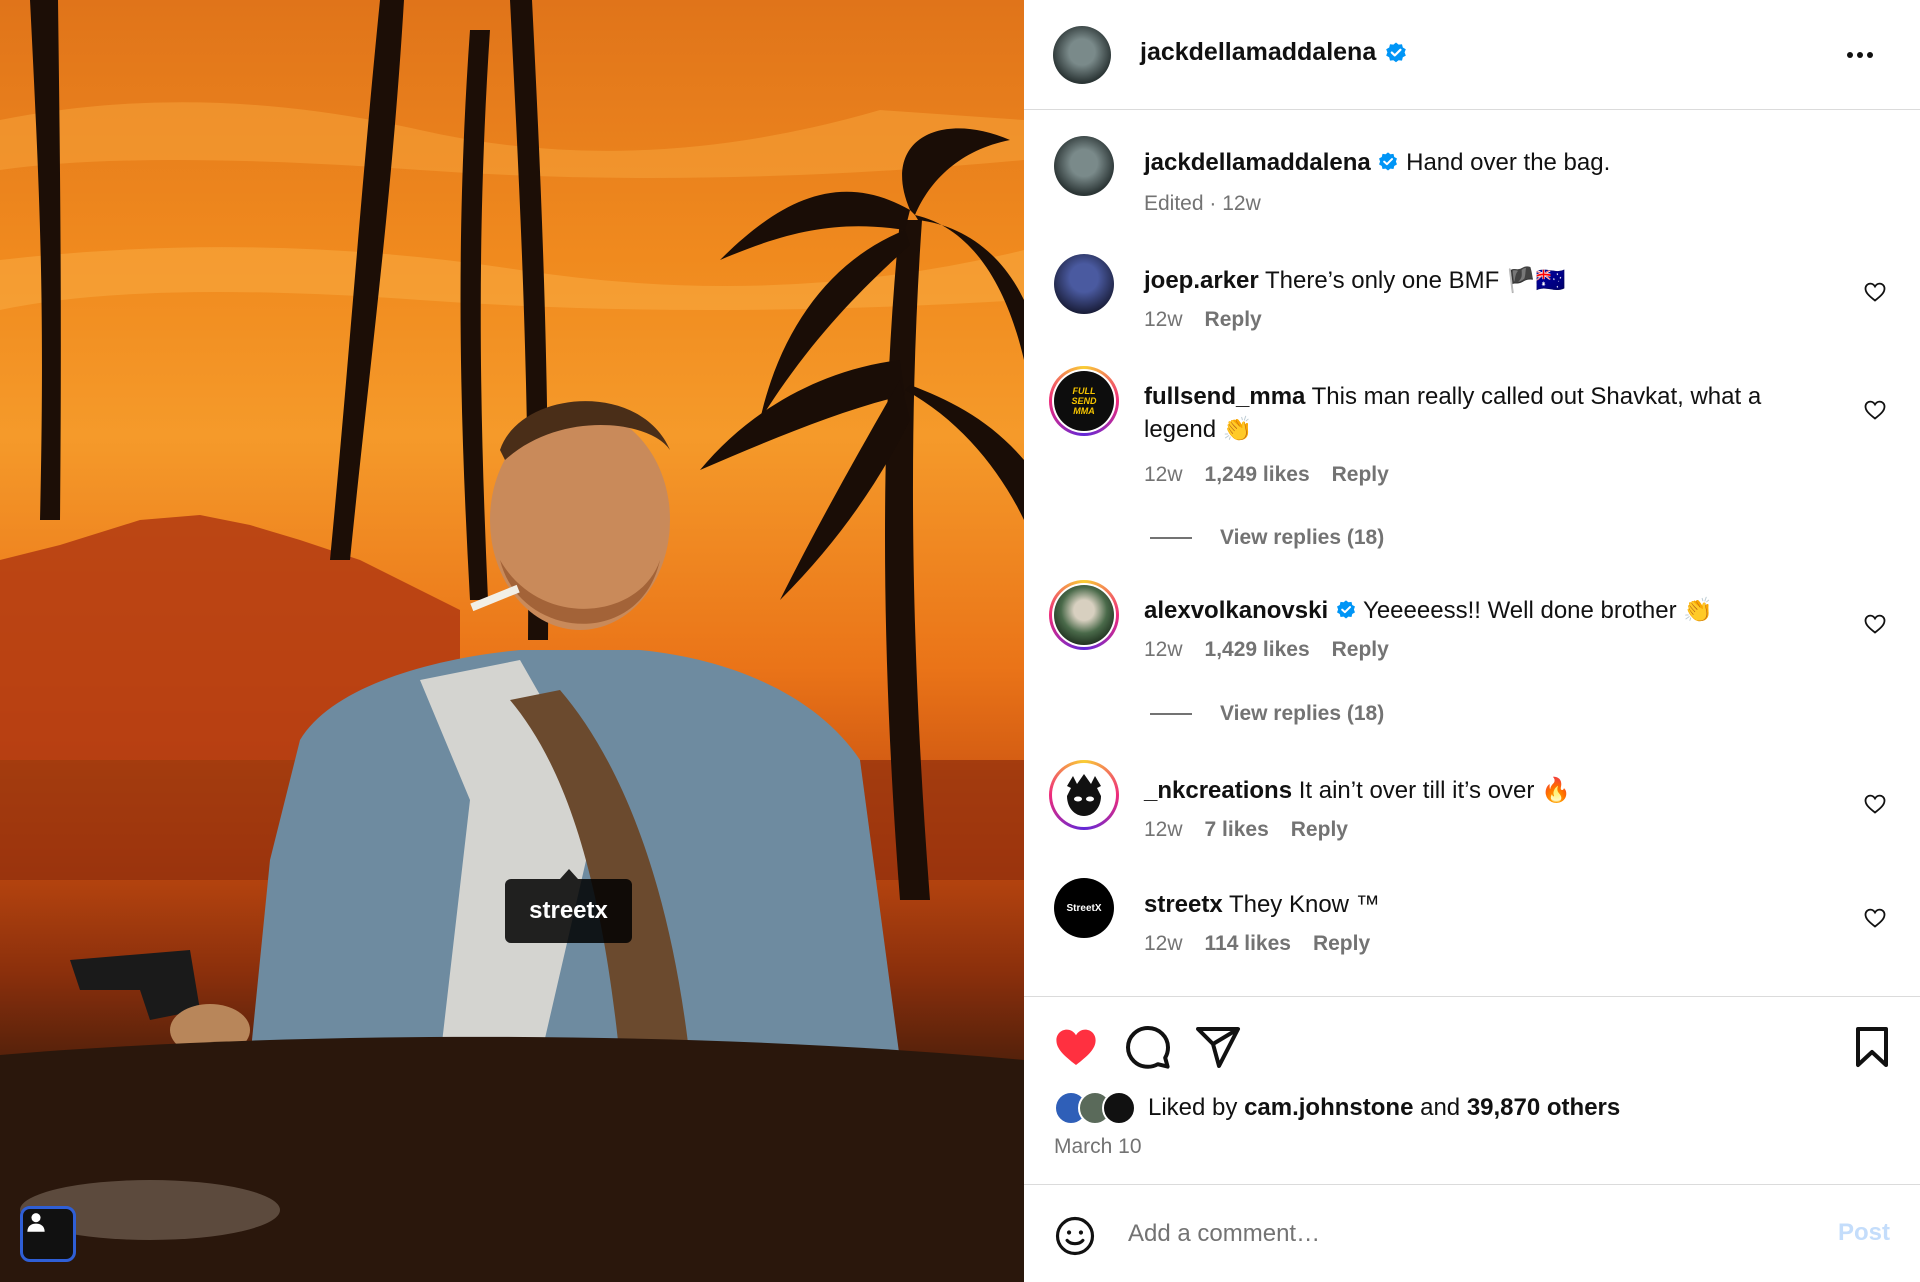 The image size is (1920, 1282). I want to click on caption-username: jackdellamaddalena, so click(1257, 162).